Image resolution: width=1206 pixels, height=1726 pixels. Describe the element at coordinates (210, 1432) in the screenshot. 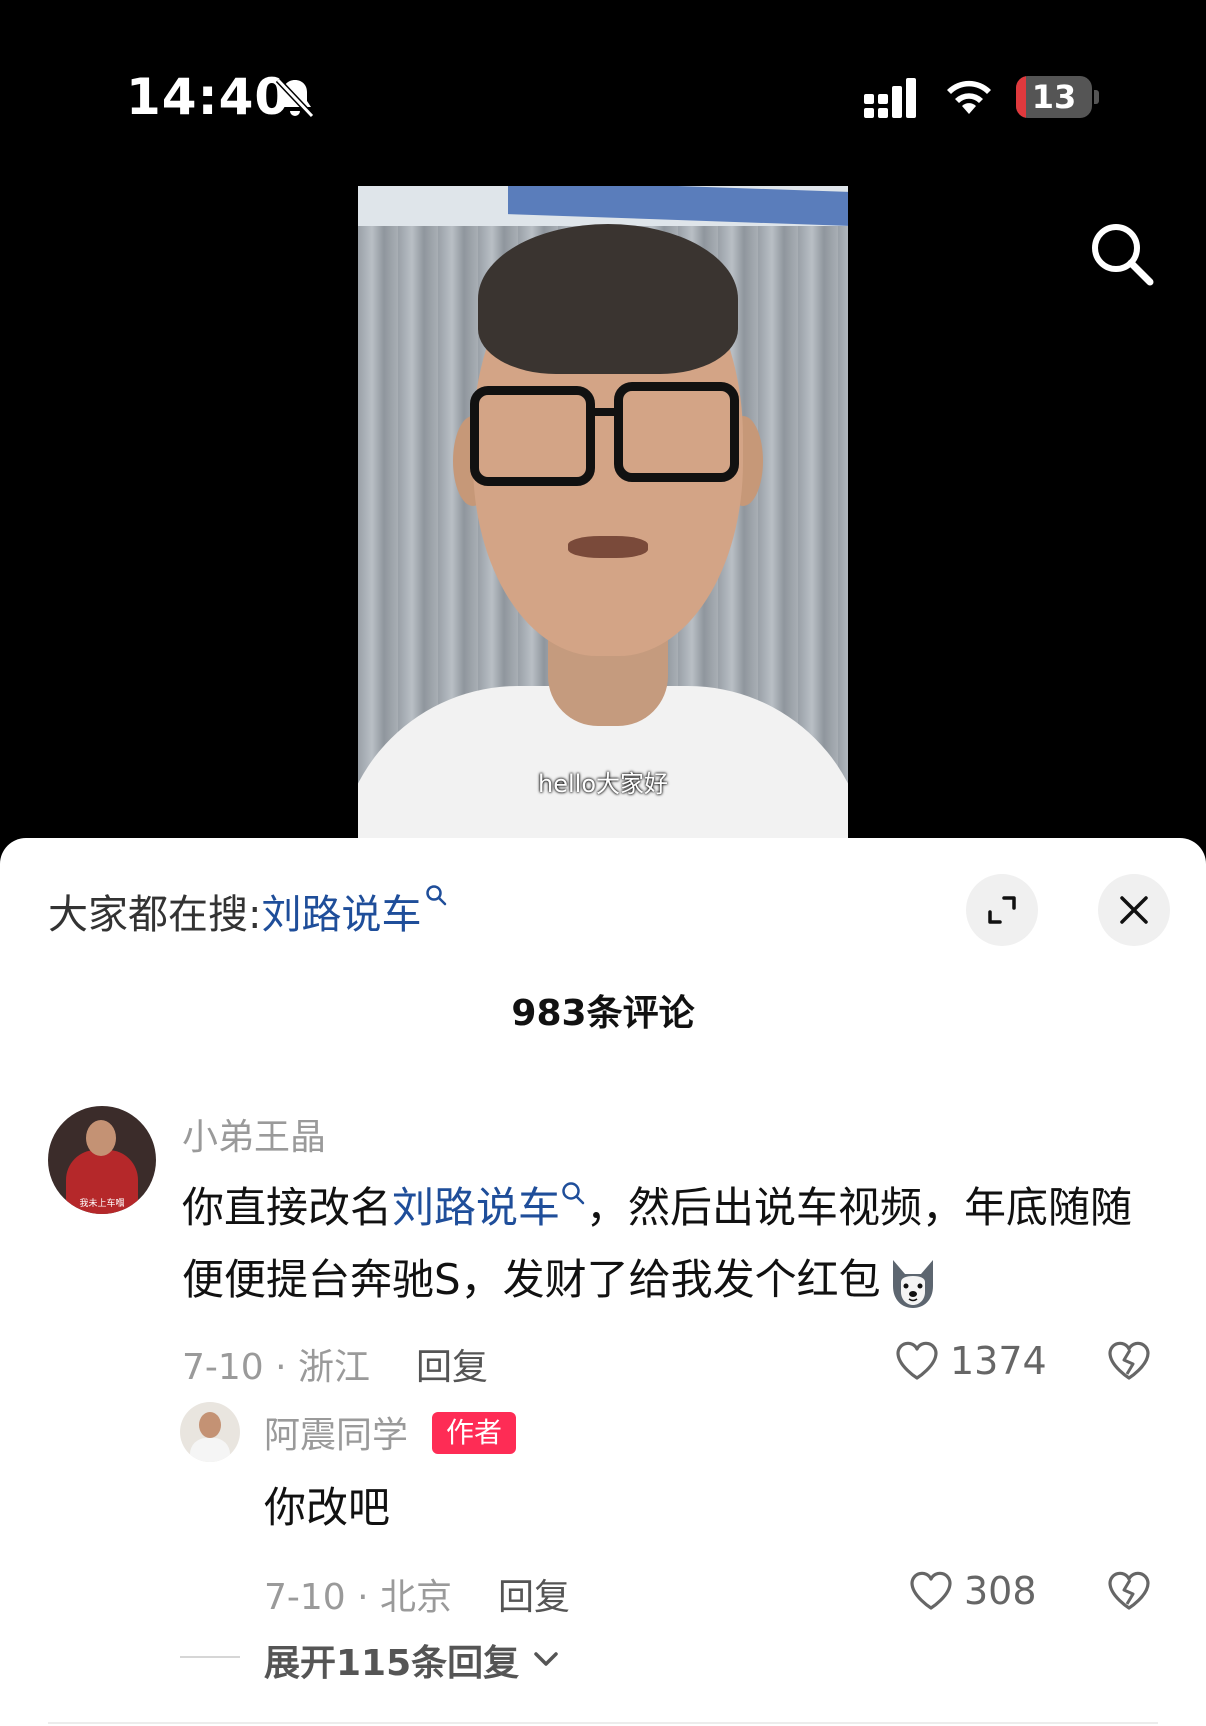

I see `avatar` at that location.